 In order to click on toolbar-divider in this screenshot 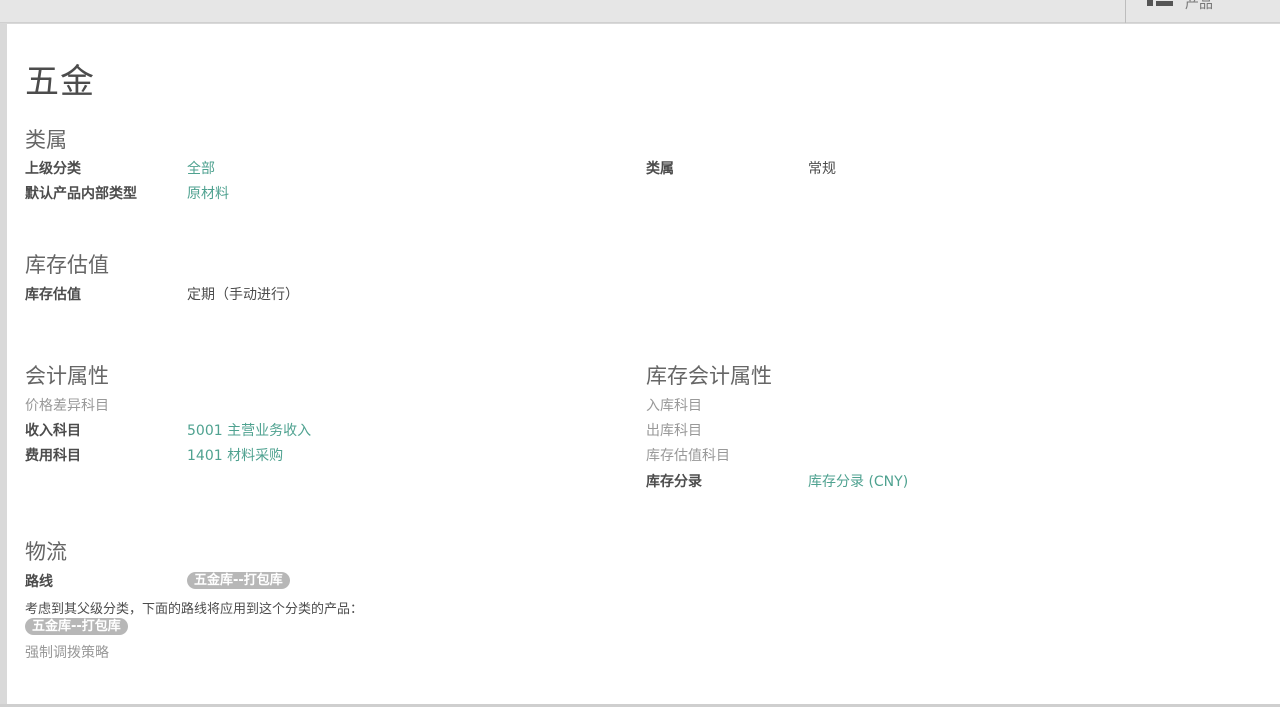, I will do `click(1125, 11)`.